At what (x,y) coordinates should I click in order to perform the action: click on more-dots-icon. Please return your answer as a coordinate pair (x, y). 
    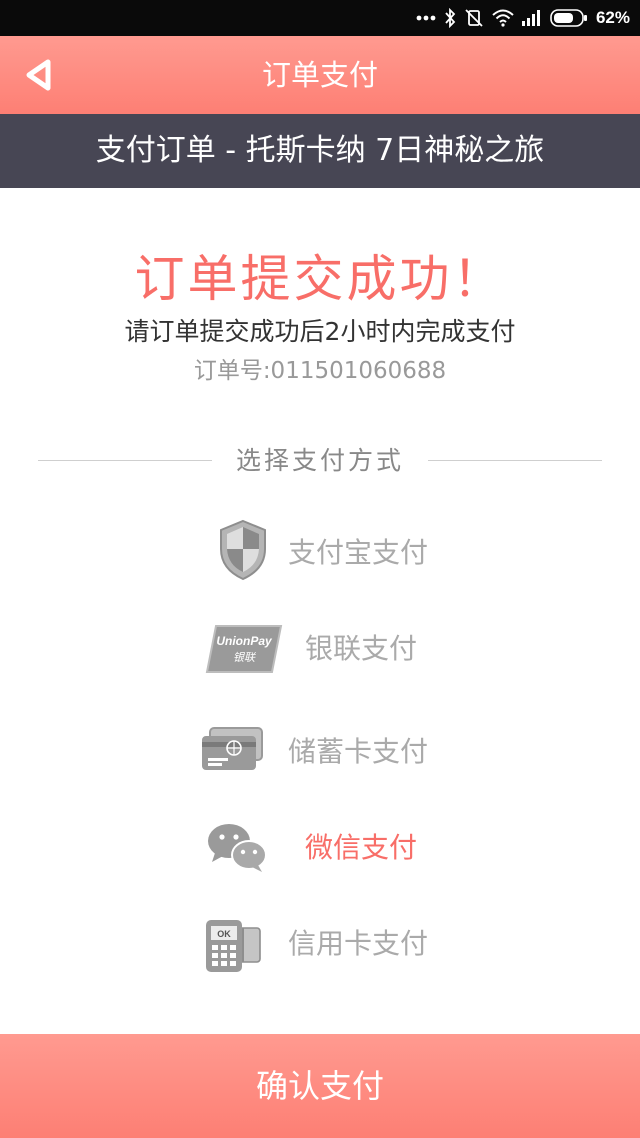
    Looking at the image, I should click on (426, 18).